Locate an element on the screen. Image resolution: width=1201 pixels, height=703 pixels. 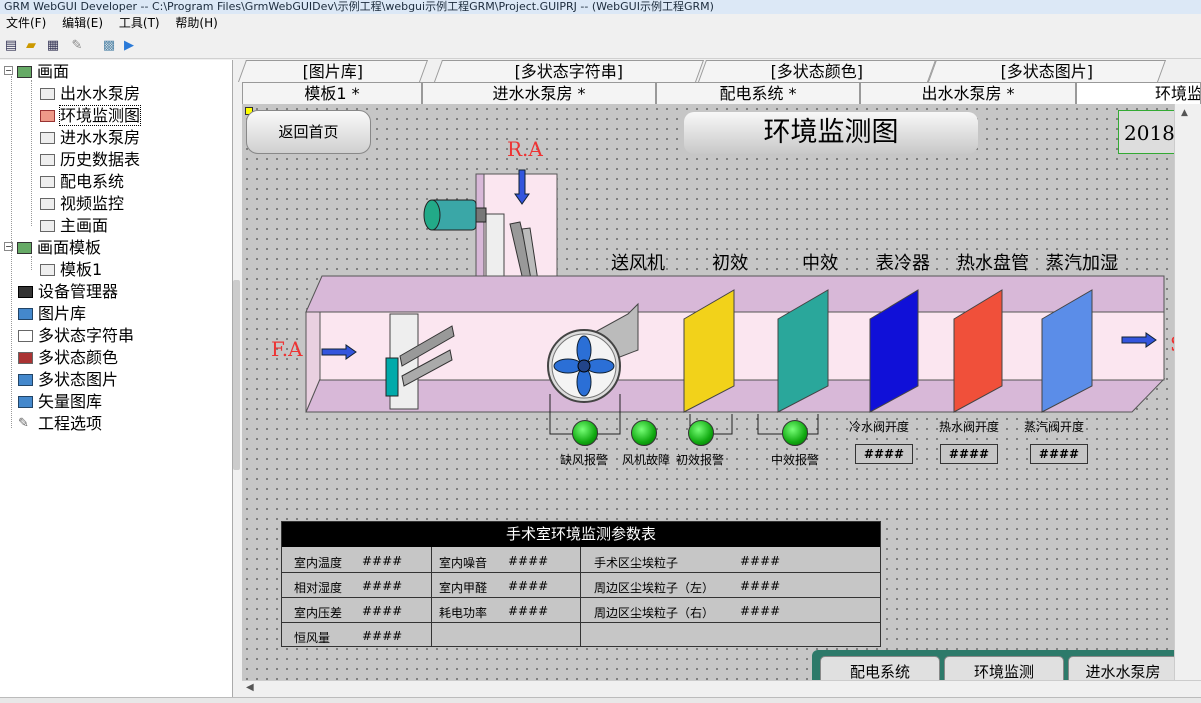
tree-item-template1: 模板1 is located at coordinates (71, 270).